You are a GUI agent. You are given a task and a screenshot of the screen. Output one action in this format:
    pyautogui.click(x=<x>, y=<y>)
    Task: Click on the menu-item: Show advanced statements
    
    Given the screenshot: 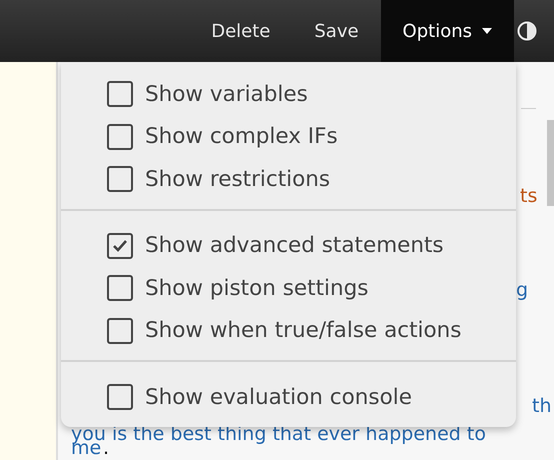 What is the action you would take?
    pyautogui.click(x=288, y=245)
    